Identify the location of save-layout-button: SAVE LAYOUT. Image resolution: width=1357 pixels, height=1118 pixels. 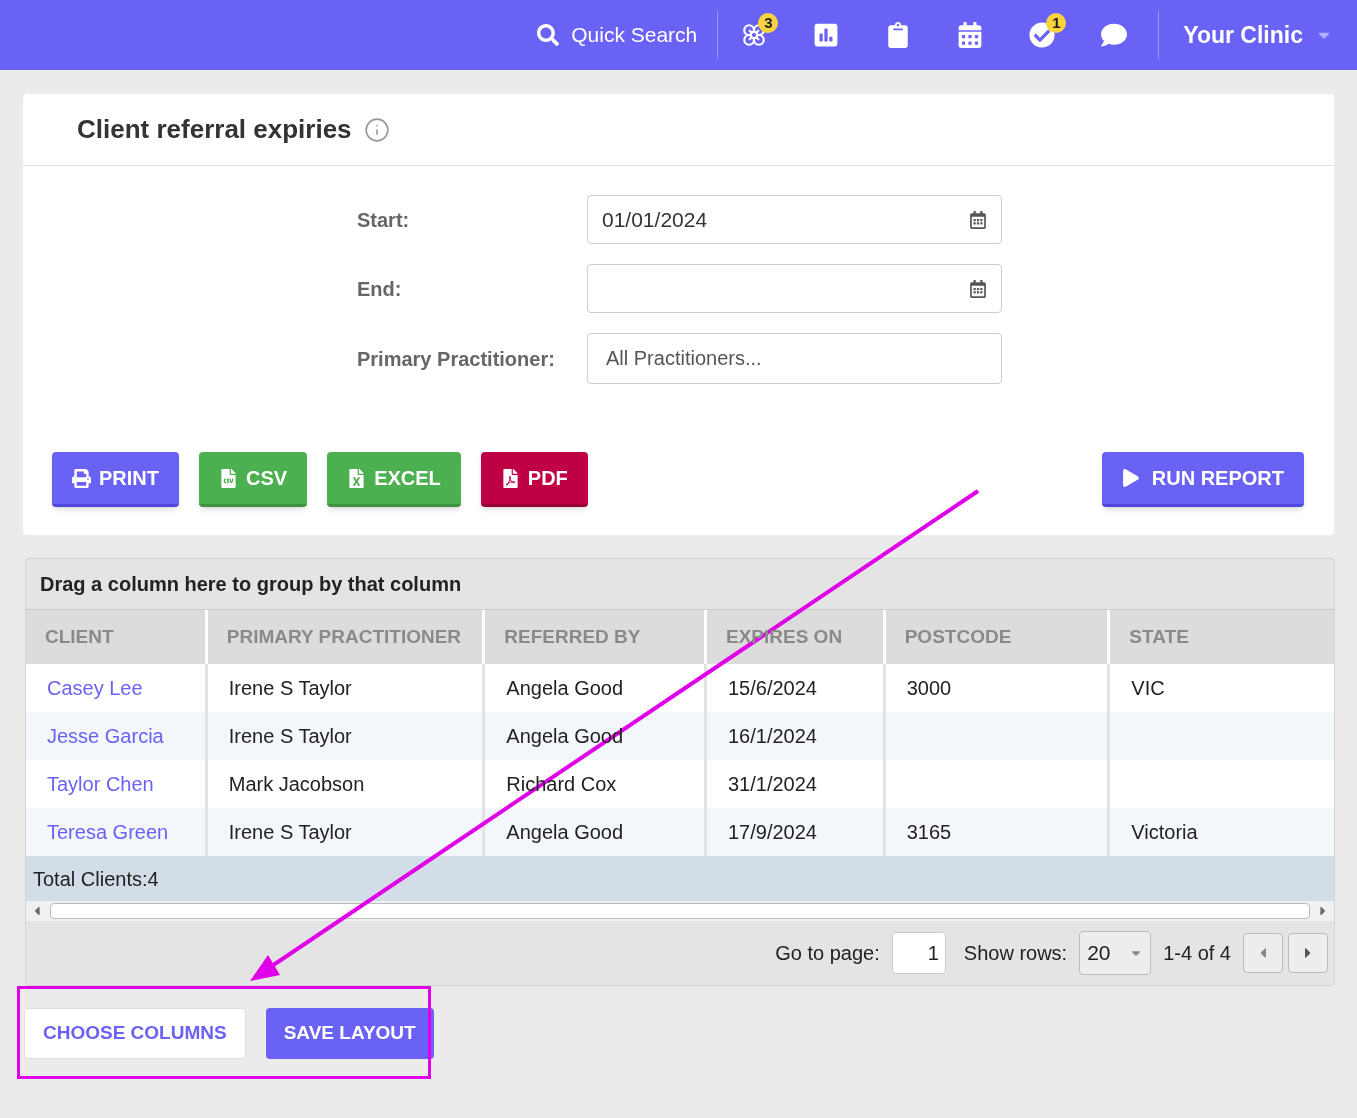
(349, 1033).